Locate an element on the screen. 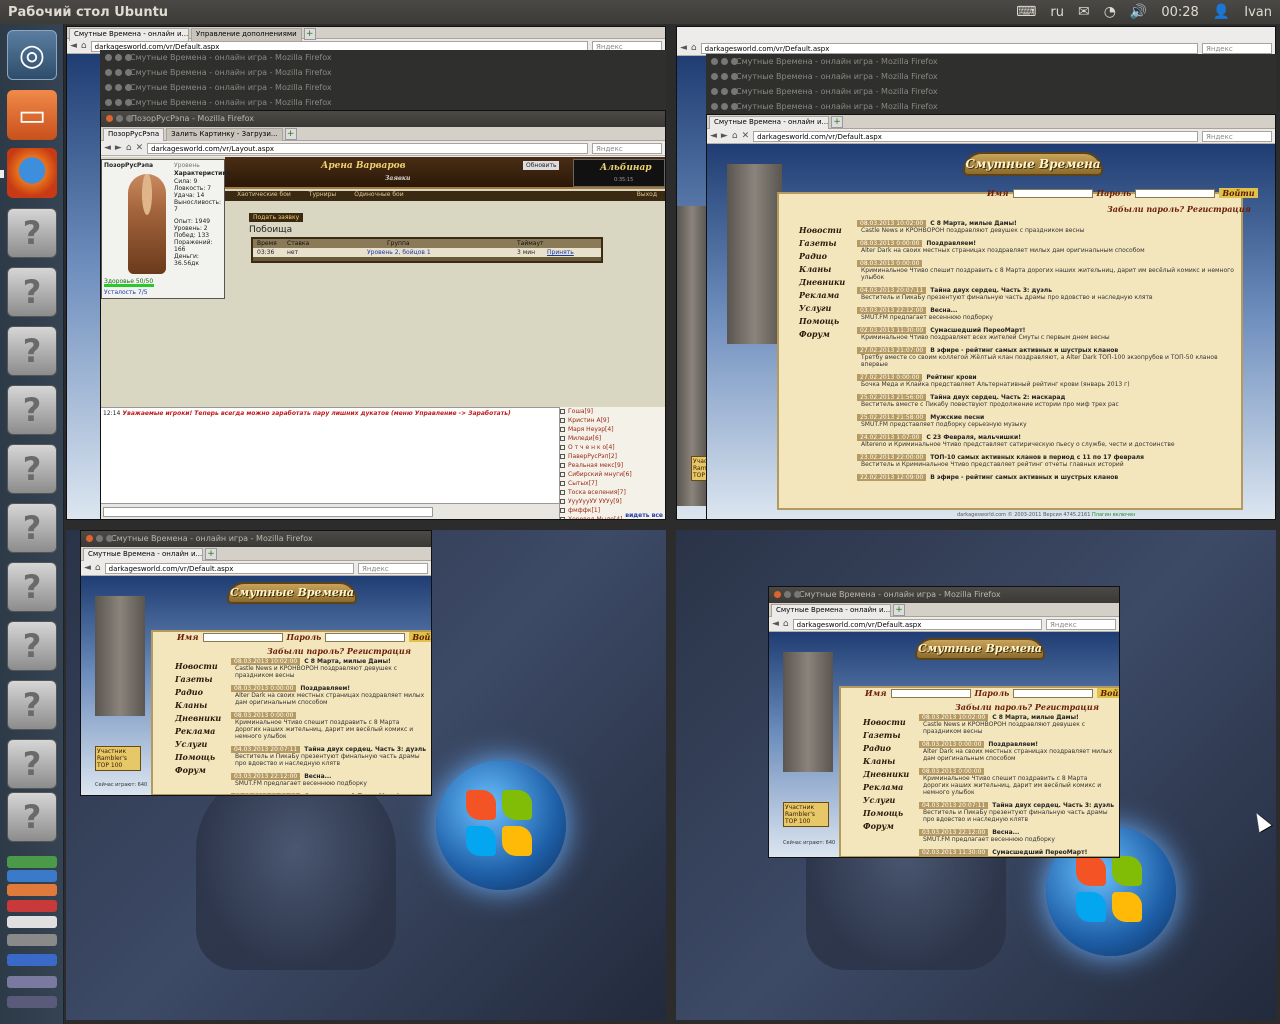  user-name: Сытых[7] is located at coordinates (582, 483).